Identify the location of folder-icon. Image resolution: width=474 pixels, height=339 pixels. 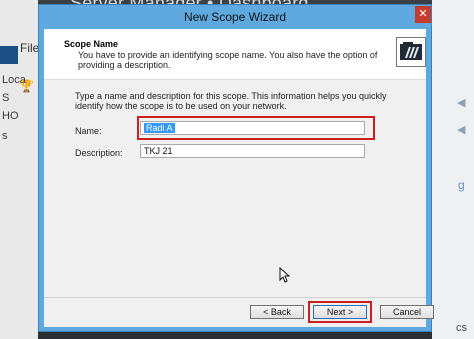
(411, 52).